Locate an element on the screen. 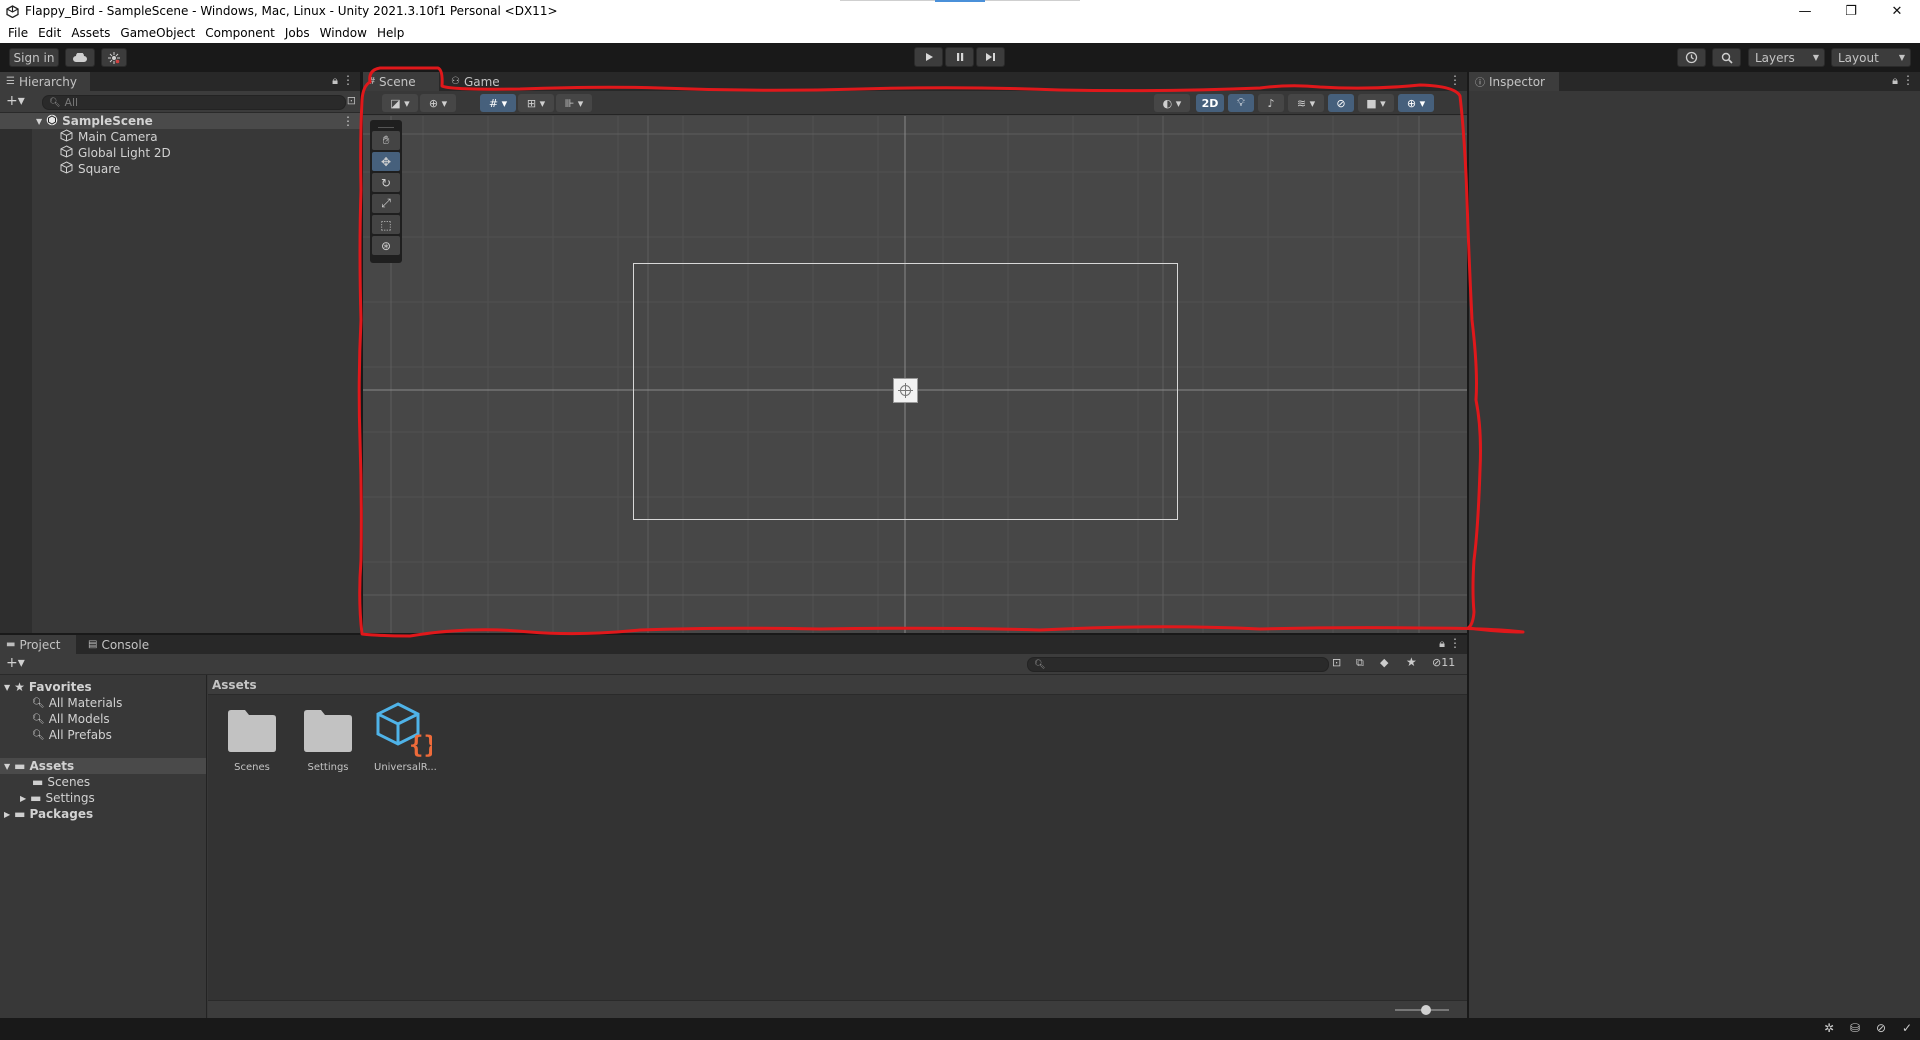 This screenshot has height=1040, width=1920. pause-button is located at coordinates (959, 57).